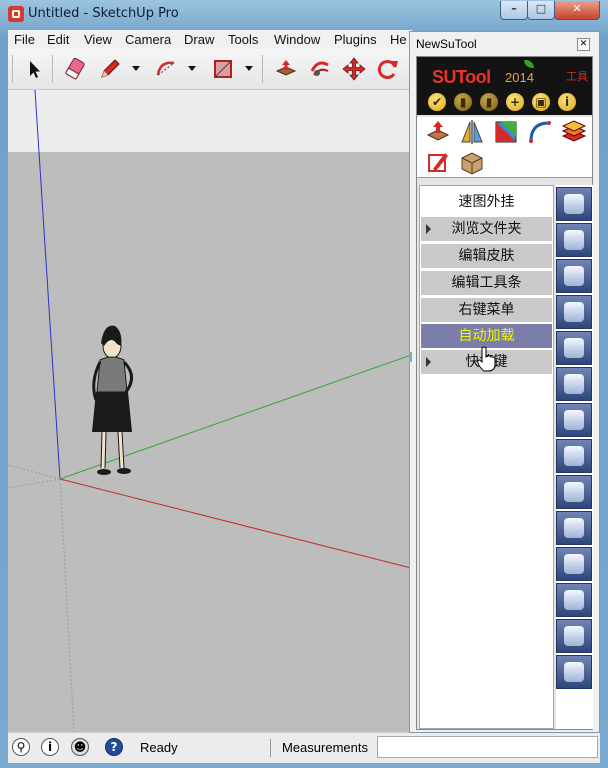 The image size is (608, 768). What do you see at coordinates (210, 69) in the screenshot?
I see `main-toolbar` at bounding box center [210, 69].